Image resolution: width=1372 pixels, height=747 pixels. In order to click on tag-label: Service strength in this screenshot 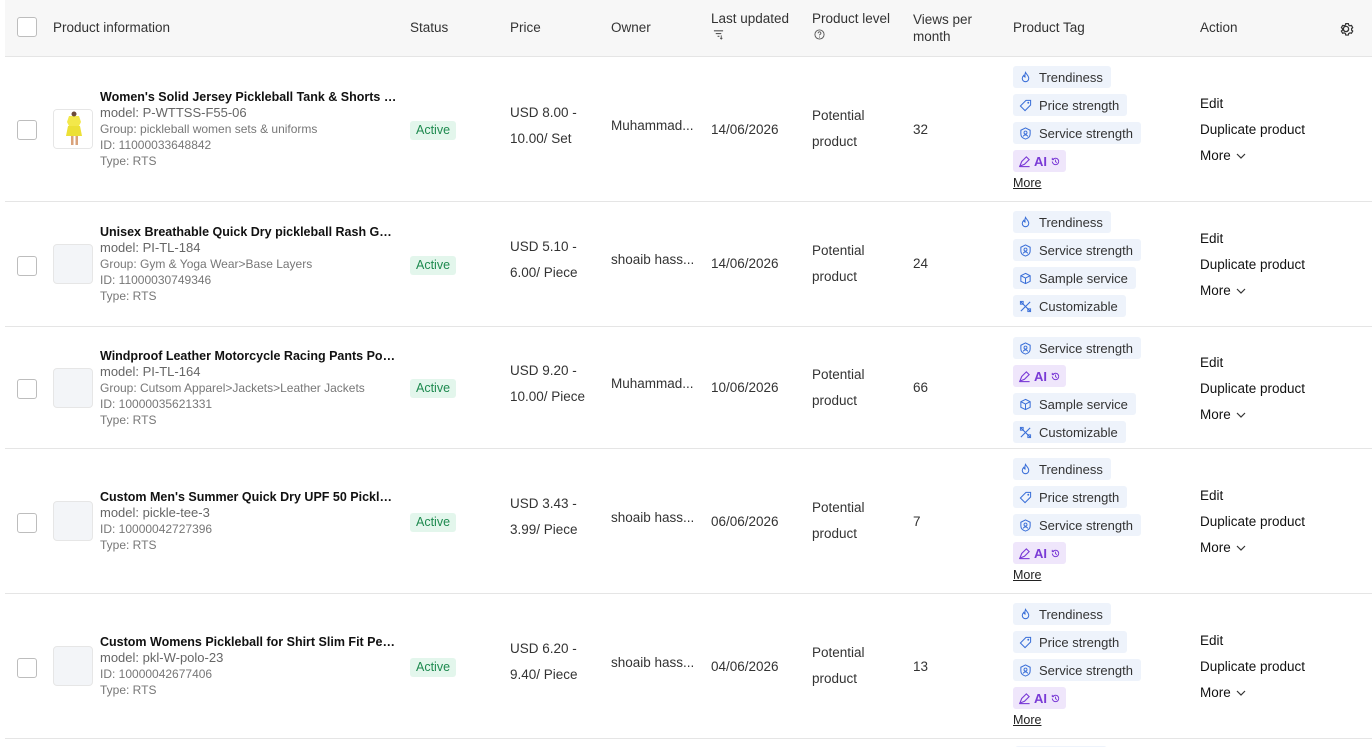, I will do `click(1086, 670)`.